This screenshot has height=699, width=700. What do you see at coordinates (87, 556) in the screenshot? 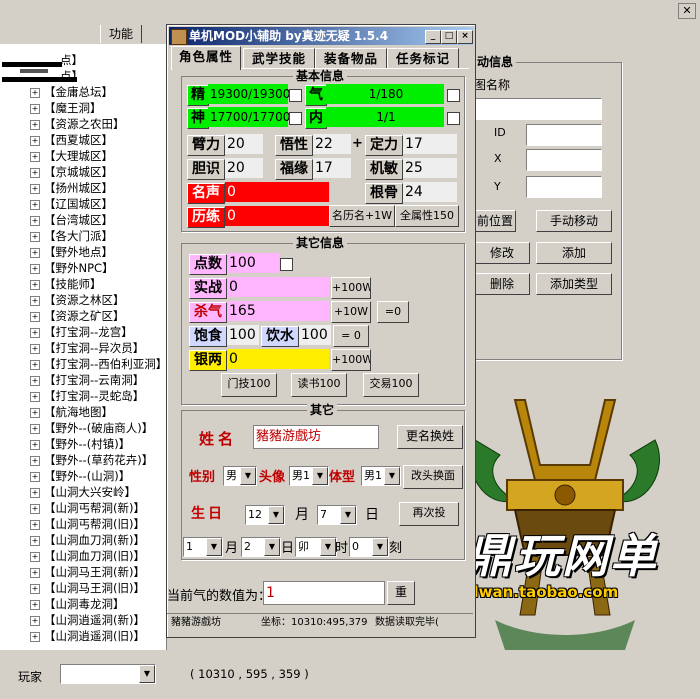
I see `tree-item: + 【山洞血刀洞(旧)】` at bounding box center [87, 556].